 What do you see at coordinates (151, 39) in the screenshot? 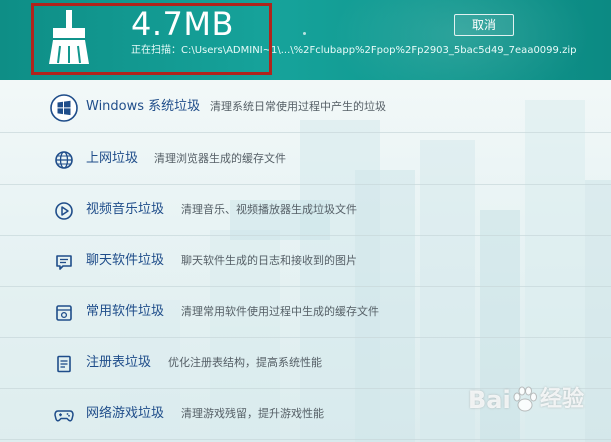
I see `highlight-frame` at bounding box center [151, 39].